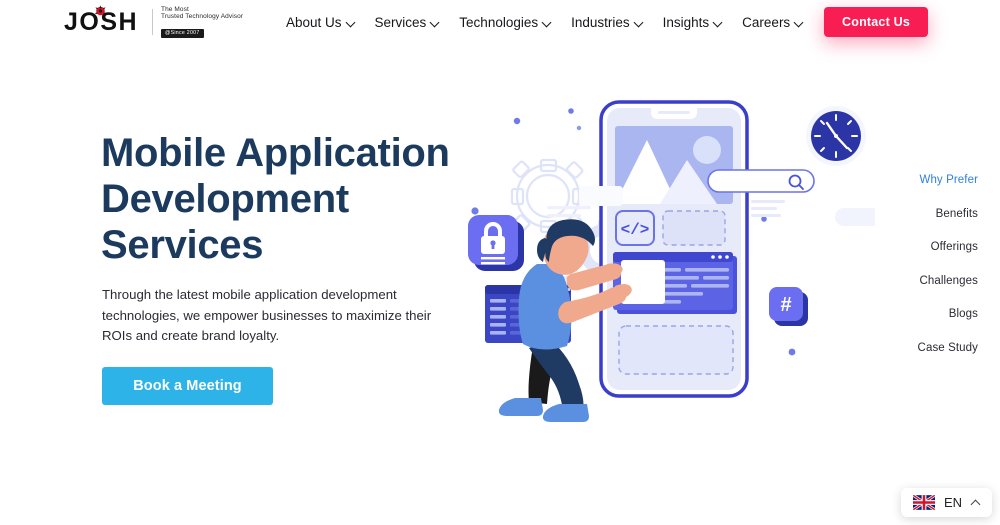 Image resolution: width=1000 pixels, height=525 pixels. I want to click on nav-label: Services, so click(400, 22).